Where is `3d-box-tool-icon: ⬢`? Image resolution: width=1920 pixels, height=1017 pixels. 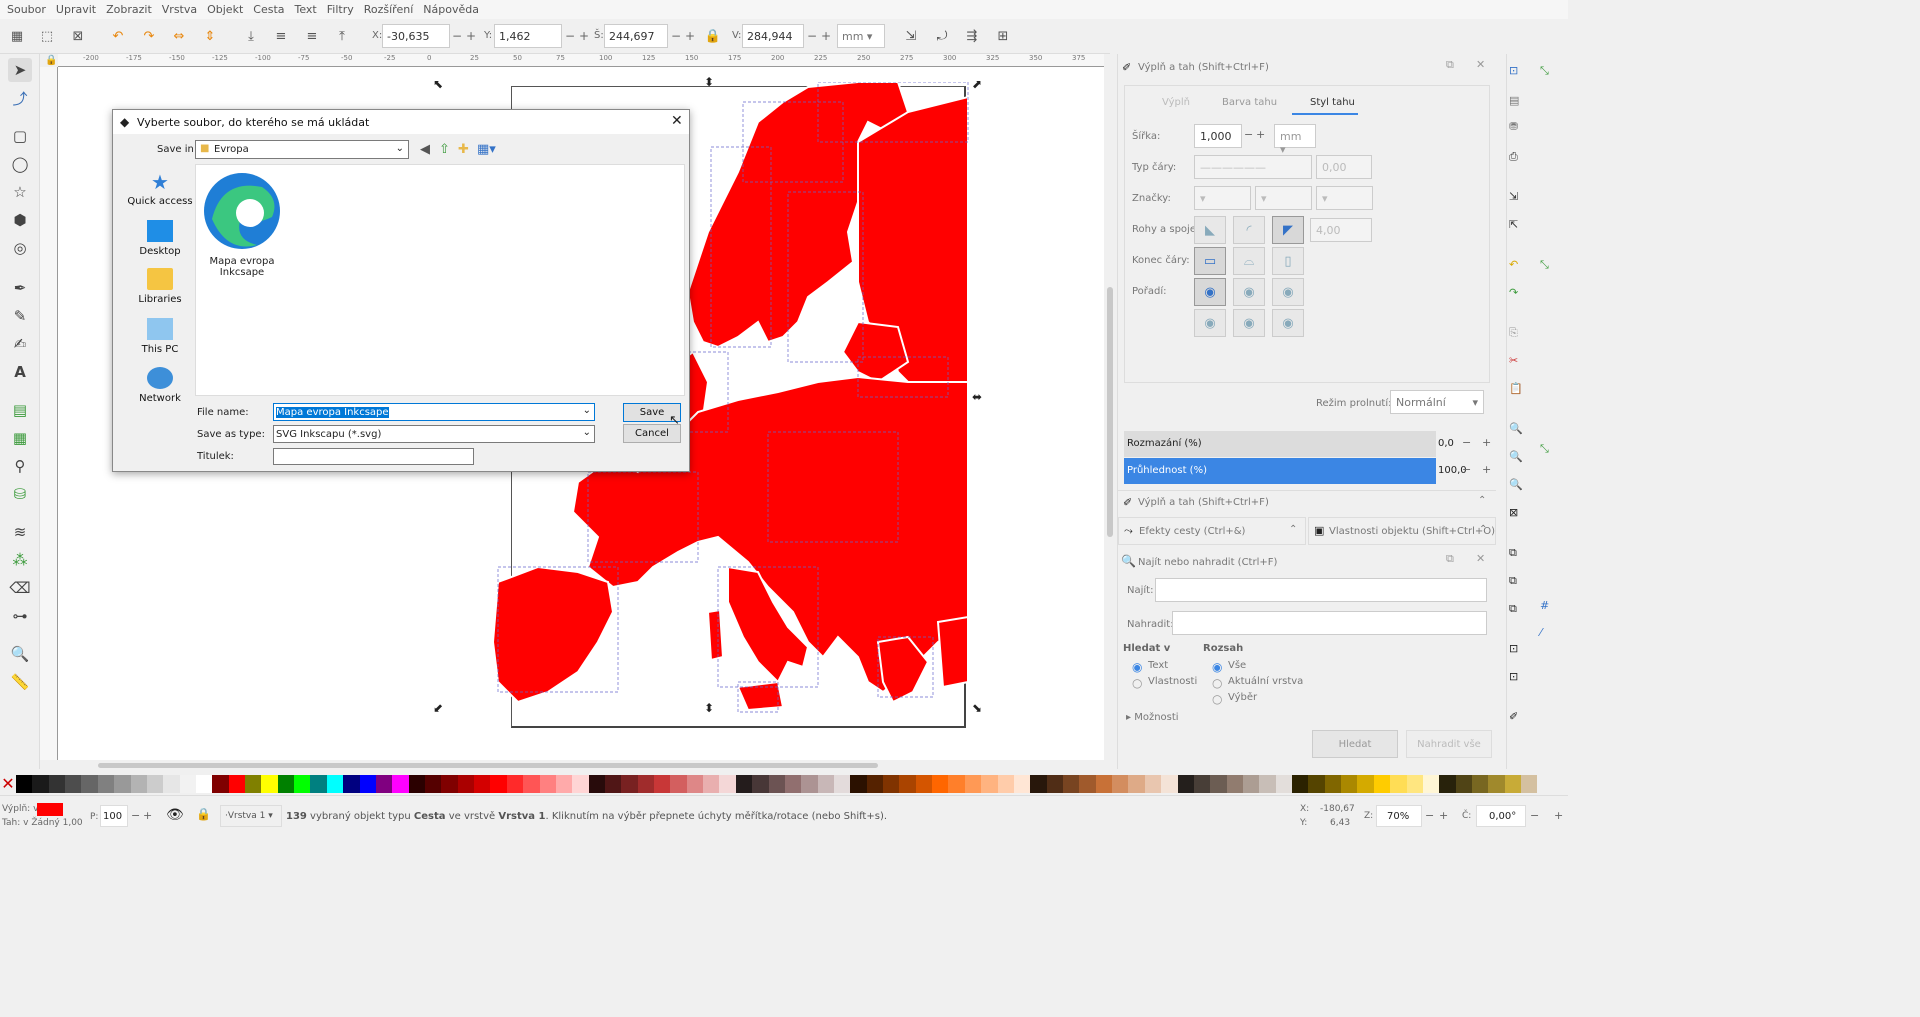 3d-box-tool-icon: ⬢ is located at coordinates (20, 220).